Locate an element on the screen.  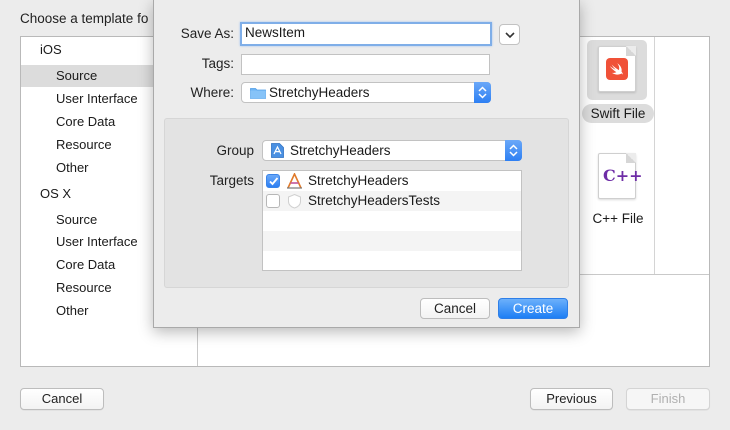
chevron-down-icon is located at coordinates (510, 35).